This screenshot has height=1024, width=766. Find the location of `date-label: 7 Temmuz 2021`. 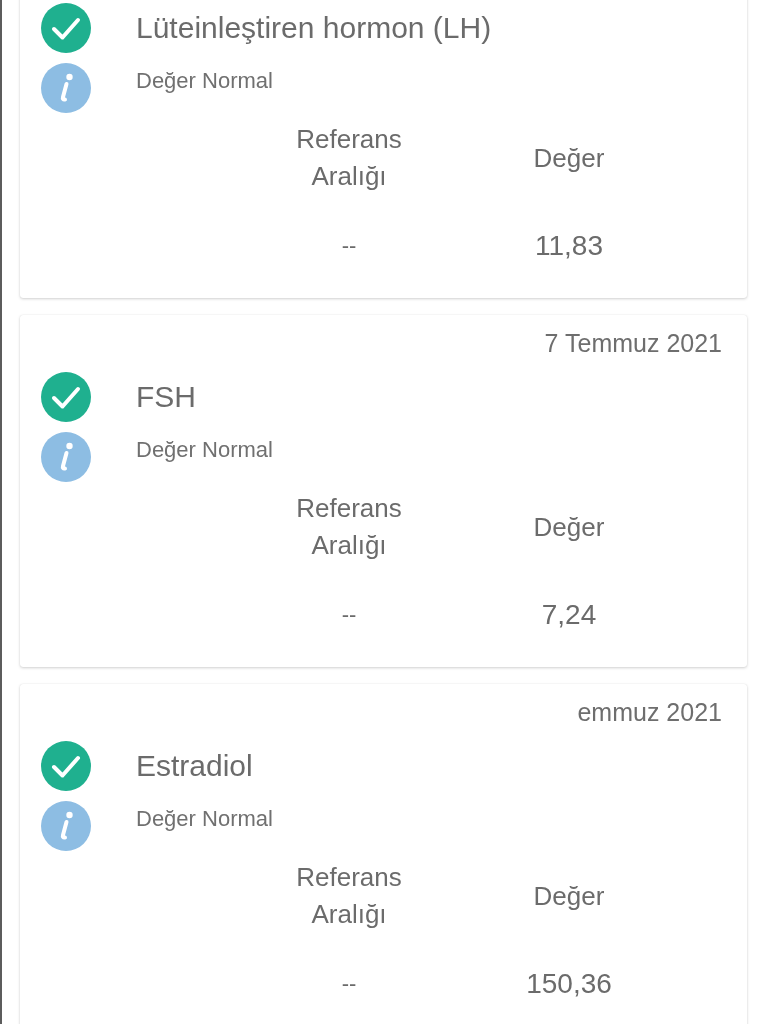

date-label: 7 Temmuz 2021 is located at coordinates (633, 343).